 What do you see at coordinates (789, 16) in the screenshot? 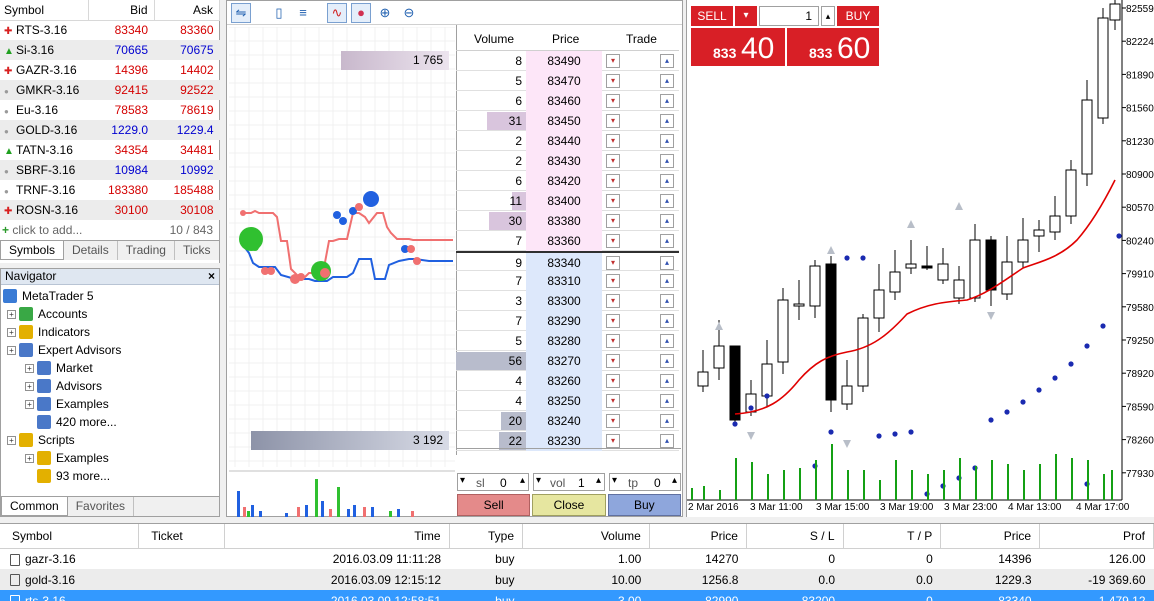
I see `lot-input: 1` at bounding box center [789, 16].